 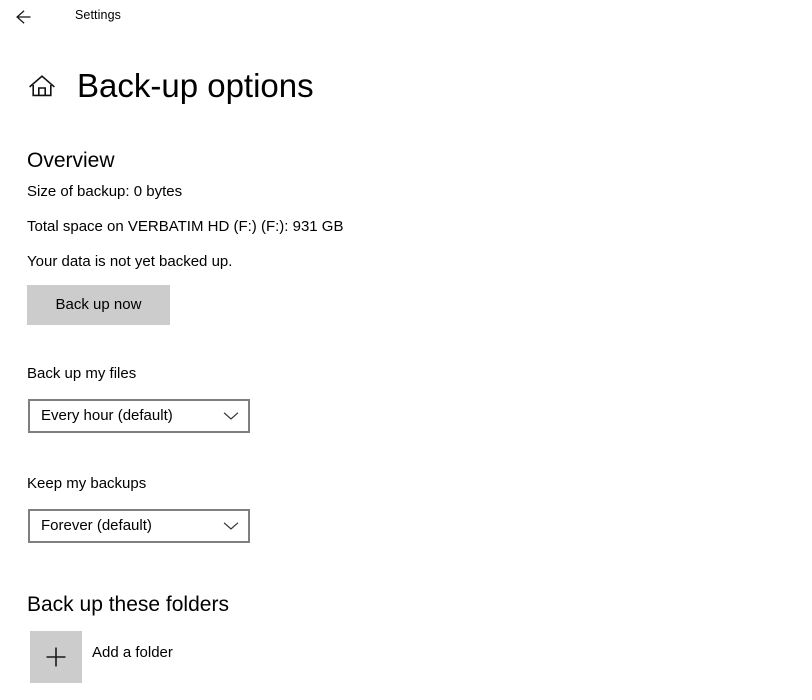 I want to click on backup-frequency-label: Back up my files, so click(x=82, y=373).